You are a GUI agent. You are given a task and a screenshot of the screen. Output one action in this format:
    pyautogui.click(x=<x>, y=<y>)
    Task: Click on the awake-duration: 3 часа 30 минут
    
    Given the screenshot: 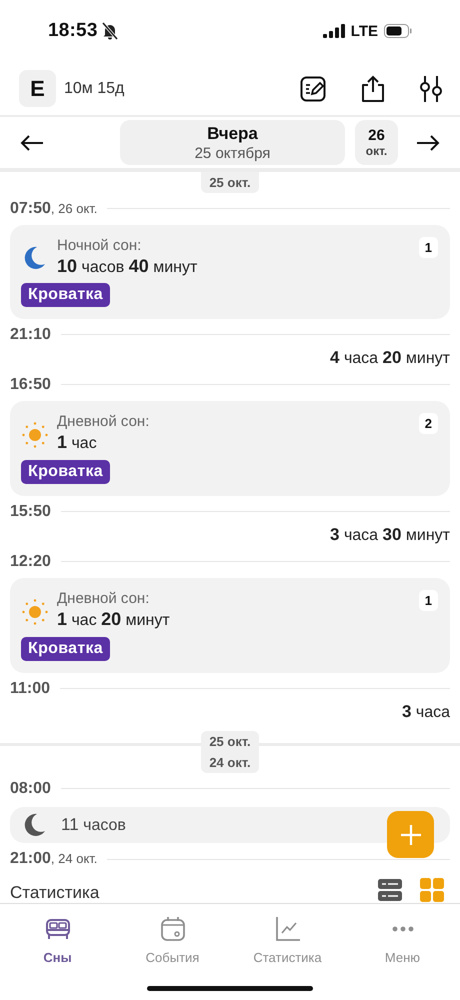 What is the action you would take?
    pyautogui.click(x=390, y=535)
    